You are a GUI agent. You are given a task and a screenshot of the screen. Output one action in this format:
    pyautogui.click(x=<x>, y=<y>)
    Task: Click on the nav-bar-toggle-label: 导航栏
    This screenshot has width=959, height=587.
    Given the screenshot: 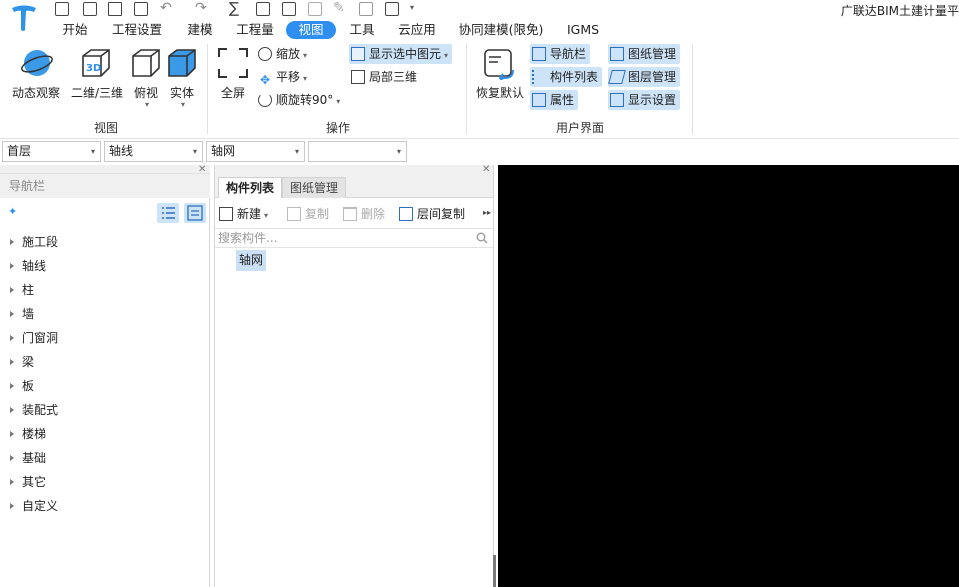 What is the action you would take?
    pyautogui.click(x=568, y=54)
    